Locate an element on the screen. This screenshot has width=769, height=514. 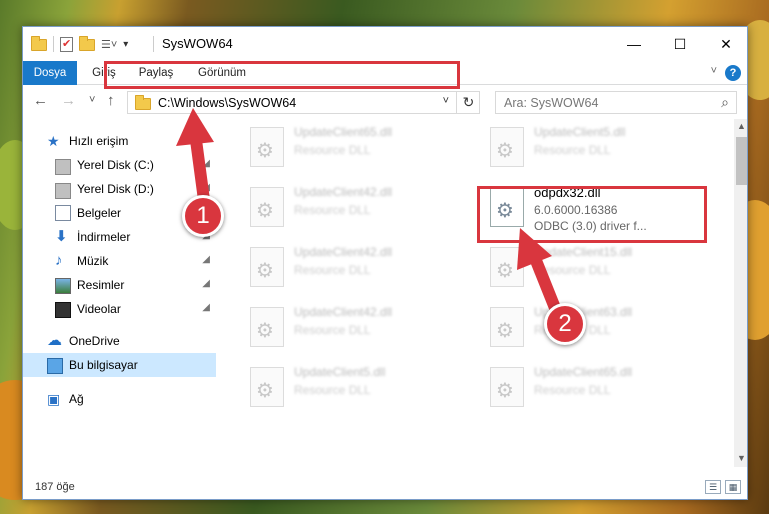
vertical-scrollbar: ▲ ▼ is located at coordinates (740, 293).